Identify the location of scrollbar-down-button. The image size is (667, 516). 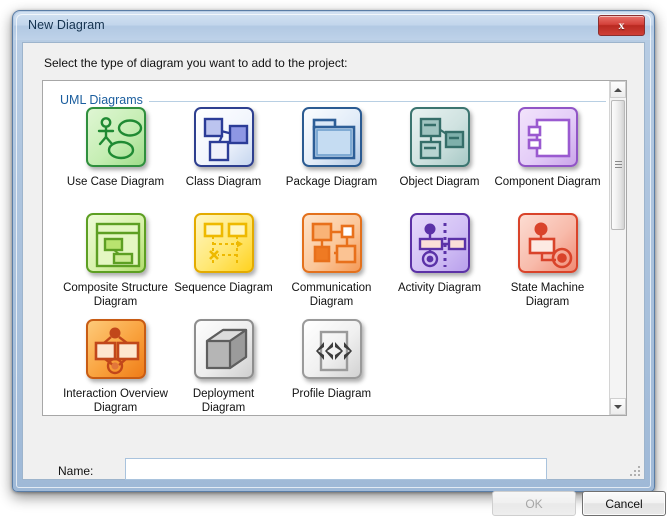
(618, 406).